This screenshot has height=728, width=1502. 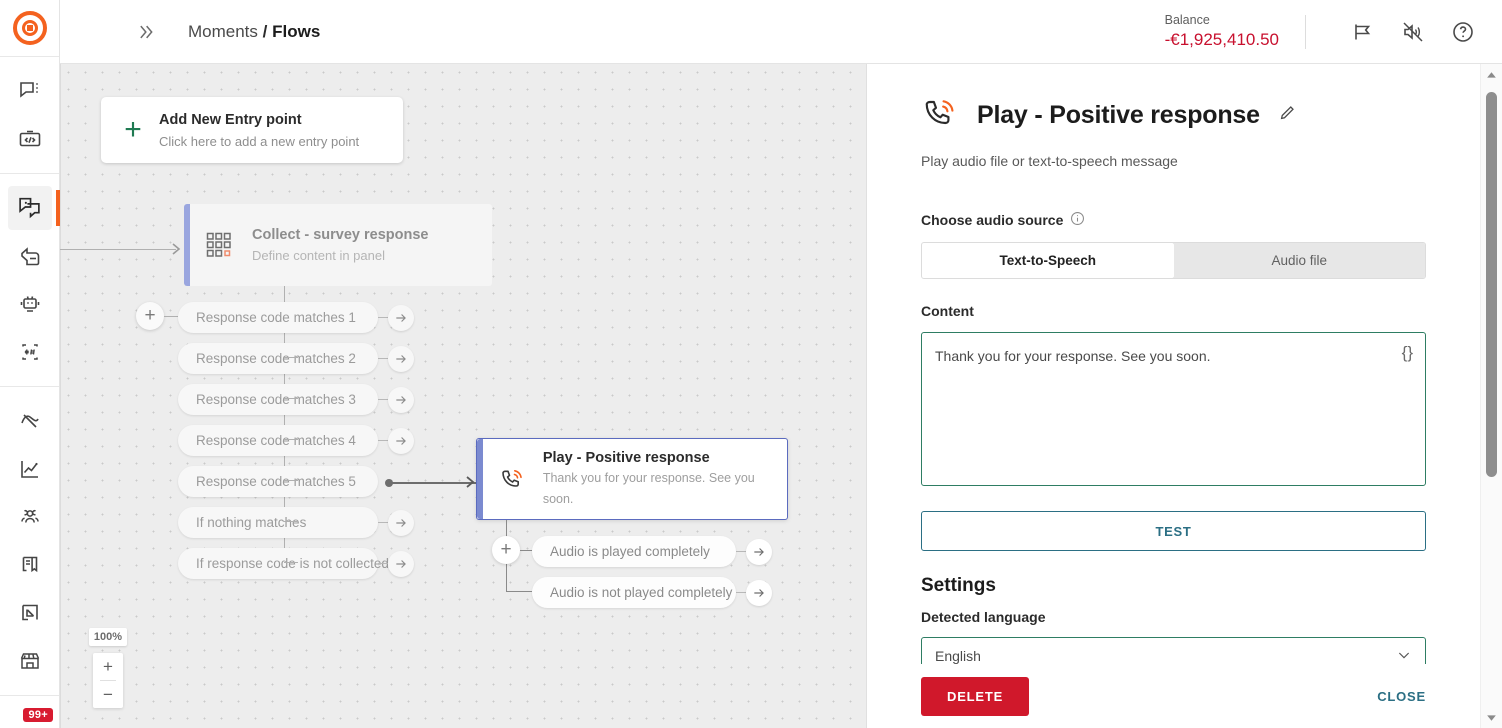 I want to click on sidebar-item-flows, so click(x=33, y=207).